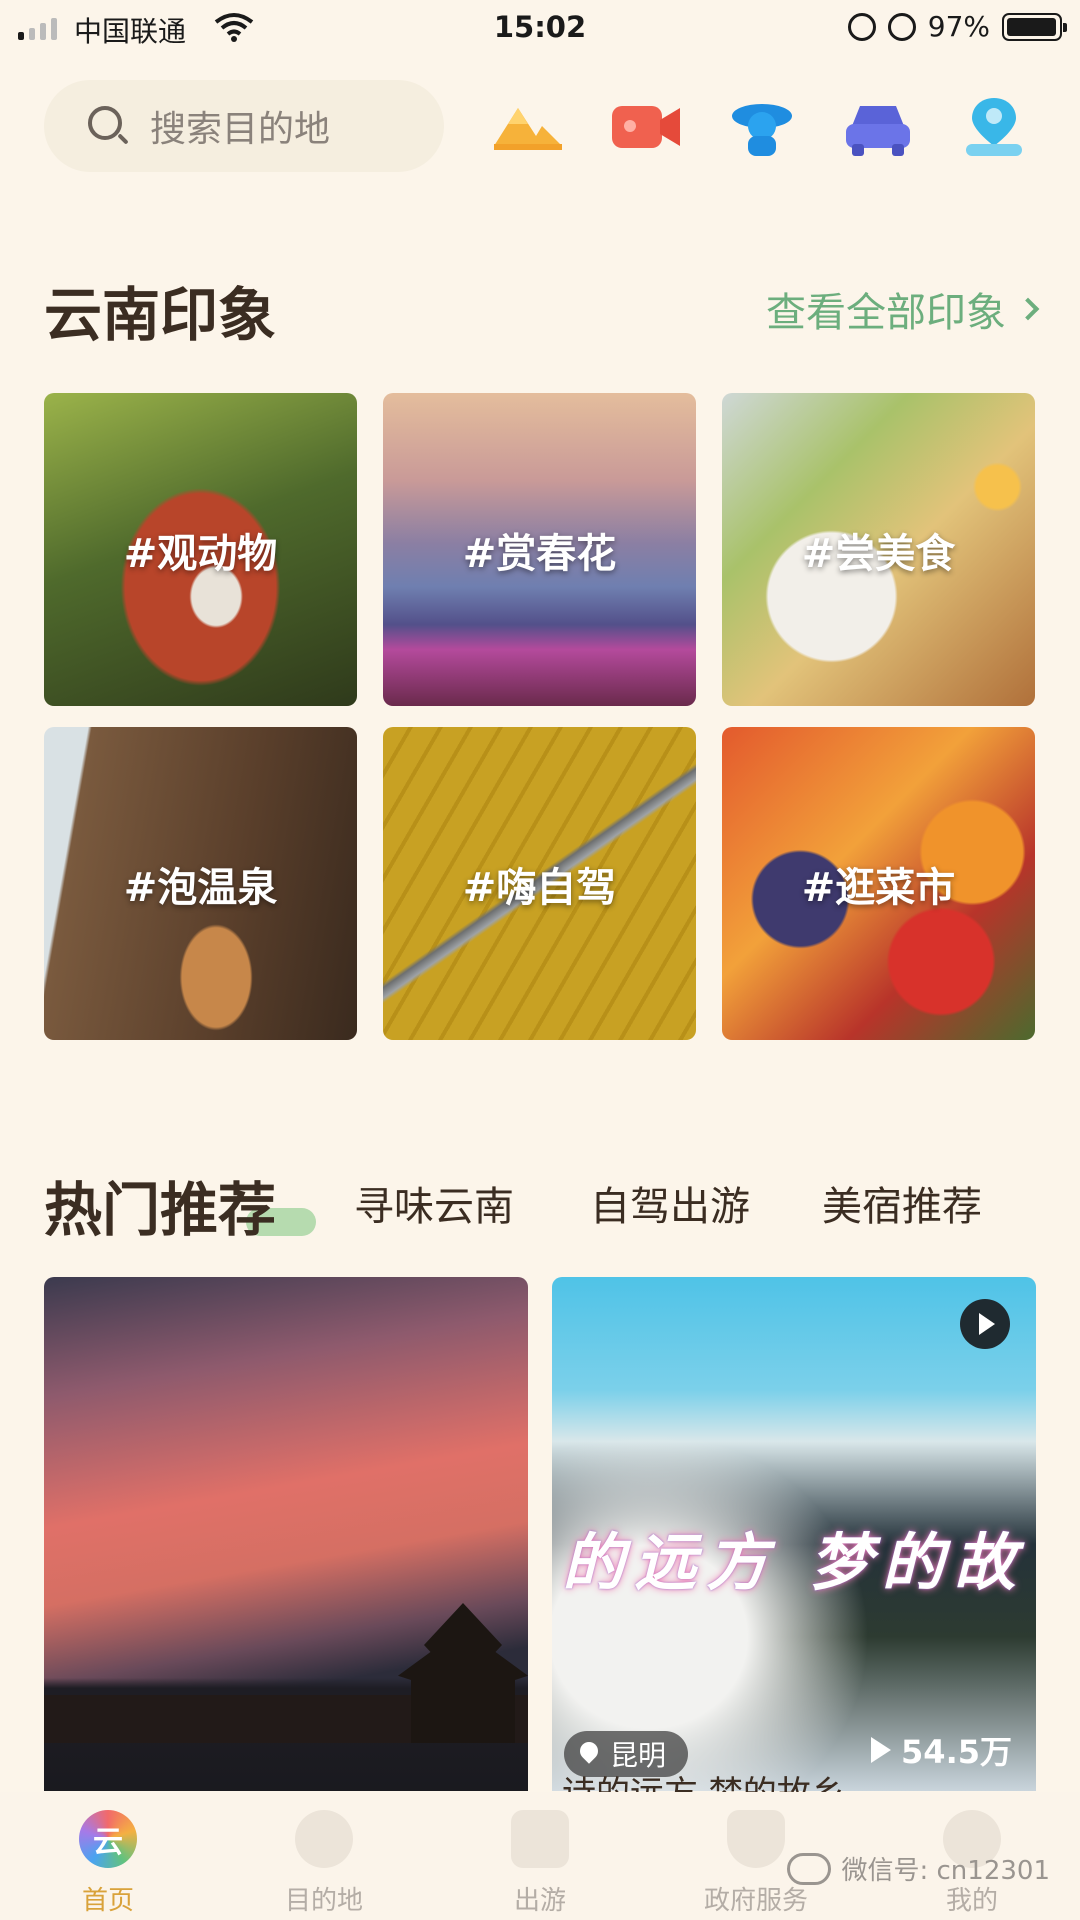  What do you see at coordinates (886, 313) in the screenshot?
I see `view-all-label: 查看全部印象` at bounding box center [886, 313].